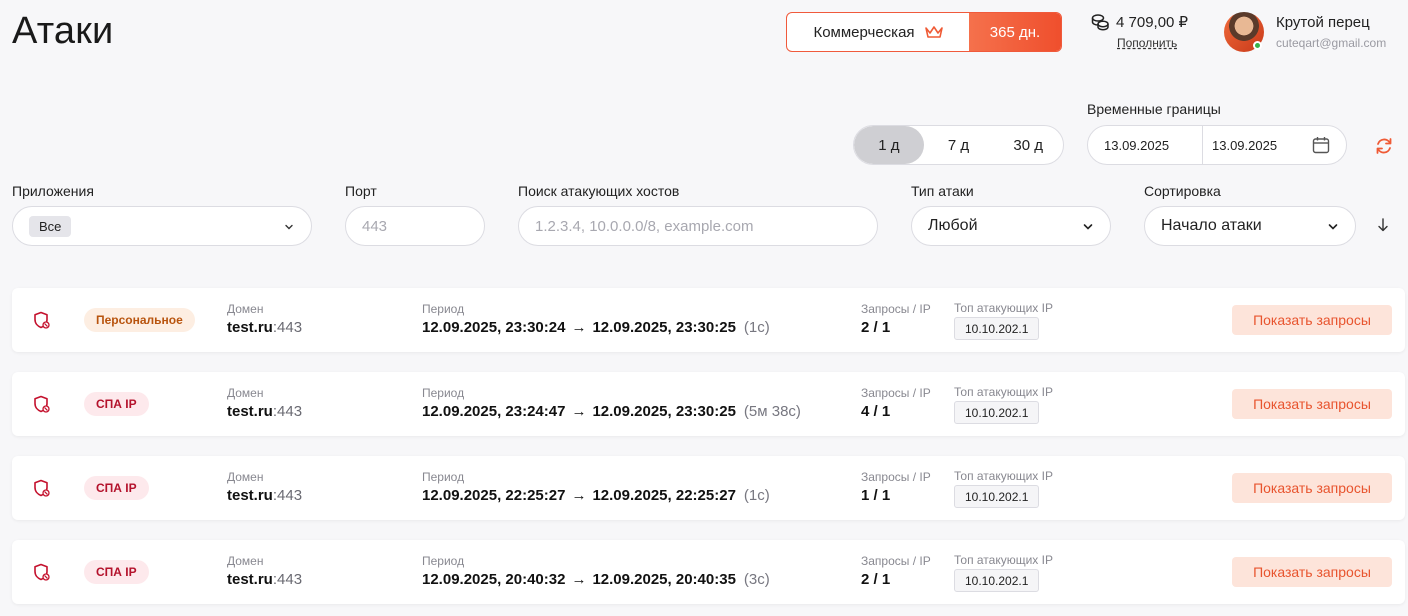 The width and height of the screenshot is (1408, 616). What do you see at coordinates (1217, 145) in the screenshot?
I see `date-range-picker: 13.09.2025 13.09.2025` at bounding box center [1217, 145].